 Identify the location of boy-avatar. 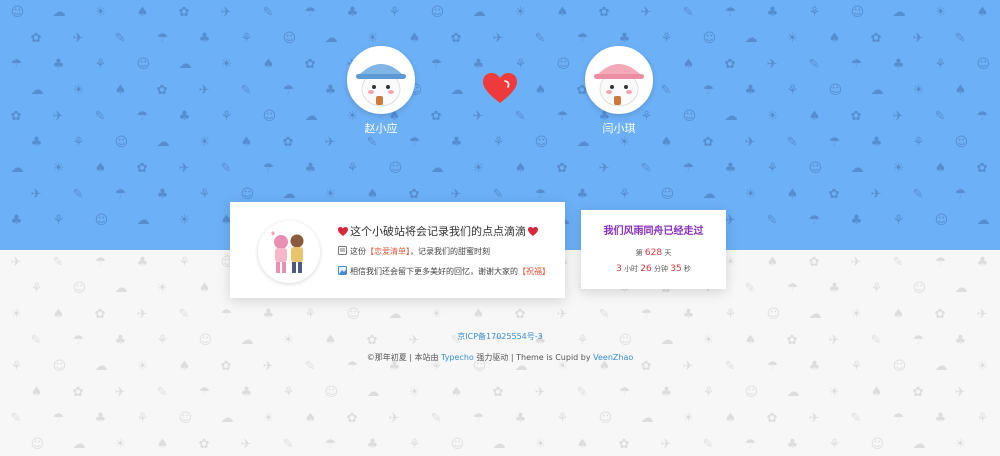
(381, 80).